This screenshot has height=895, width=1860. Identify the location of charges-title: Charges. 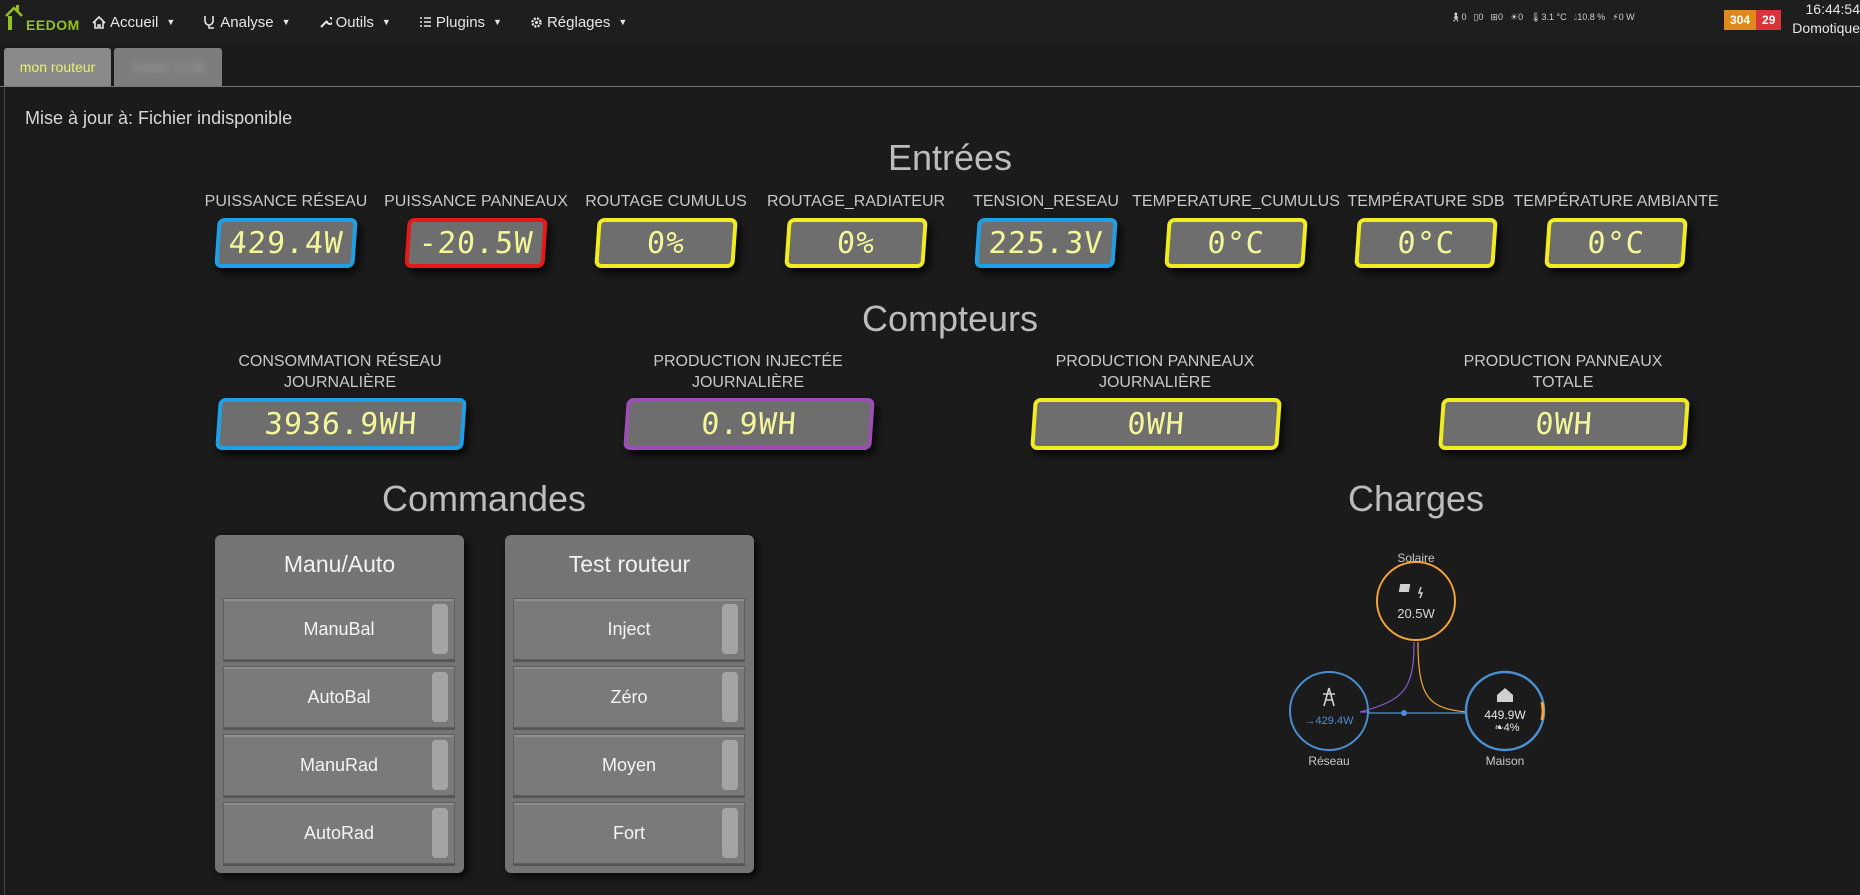
(1416, 498).